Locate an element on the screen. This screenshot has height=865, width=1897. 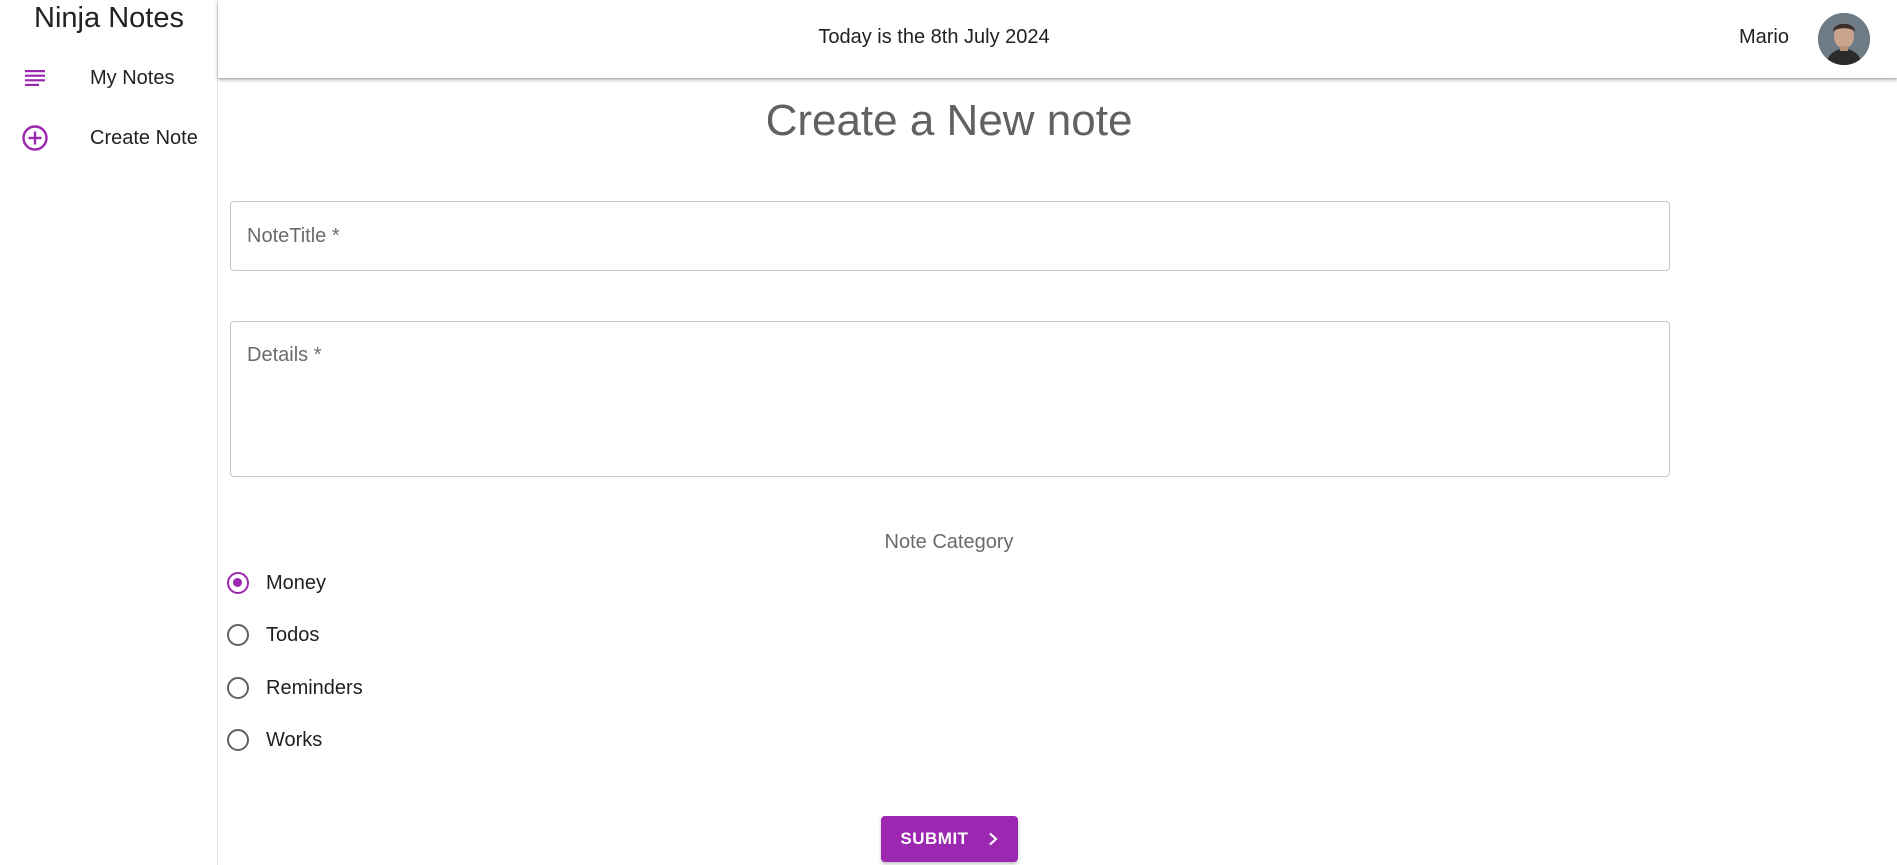
details-textarea is located at coordinates (950, 399).